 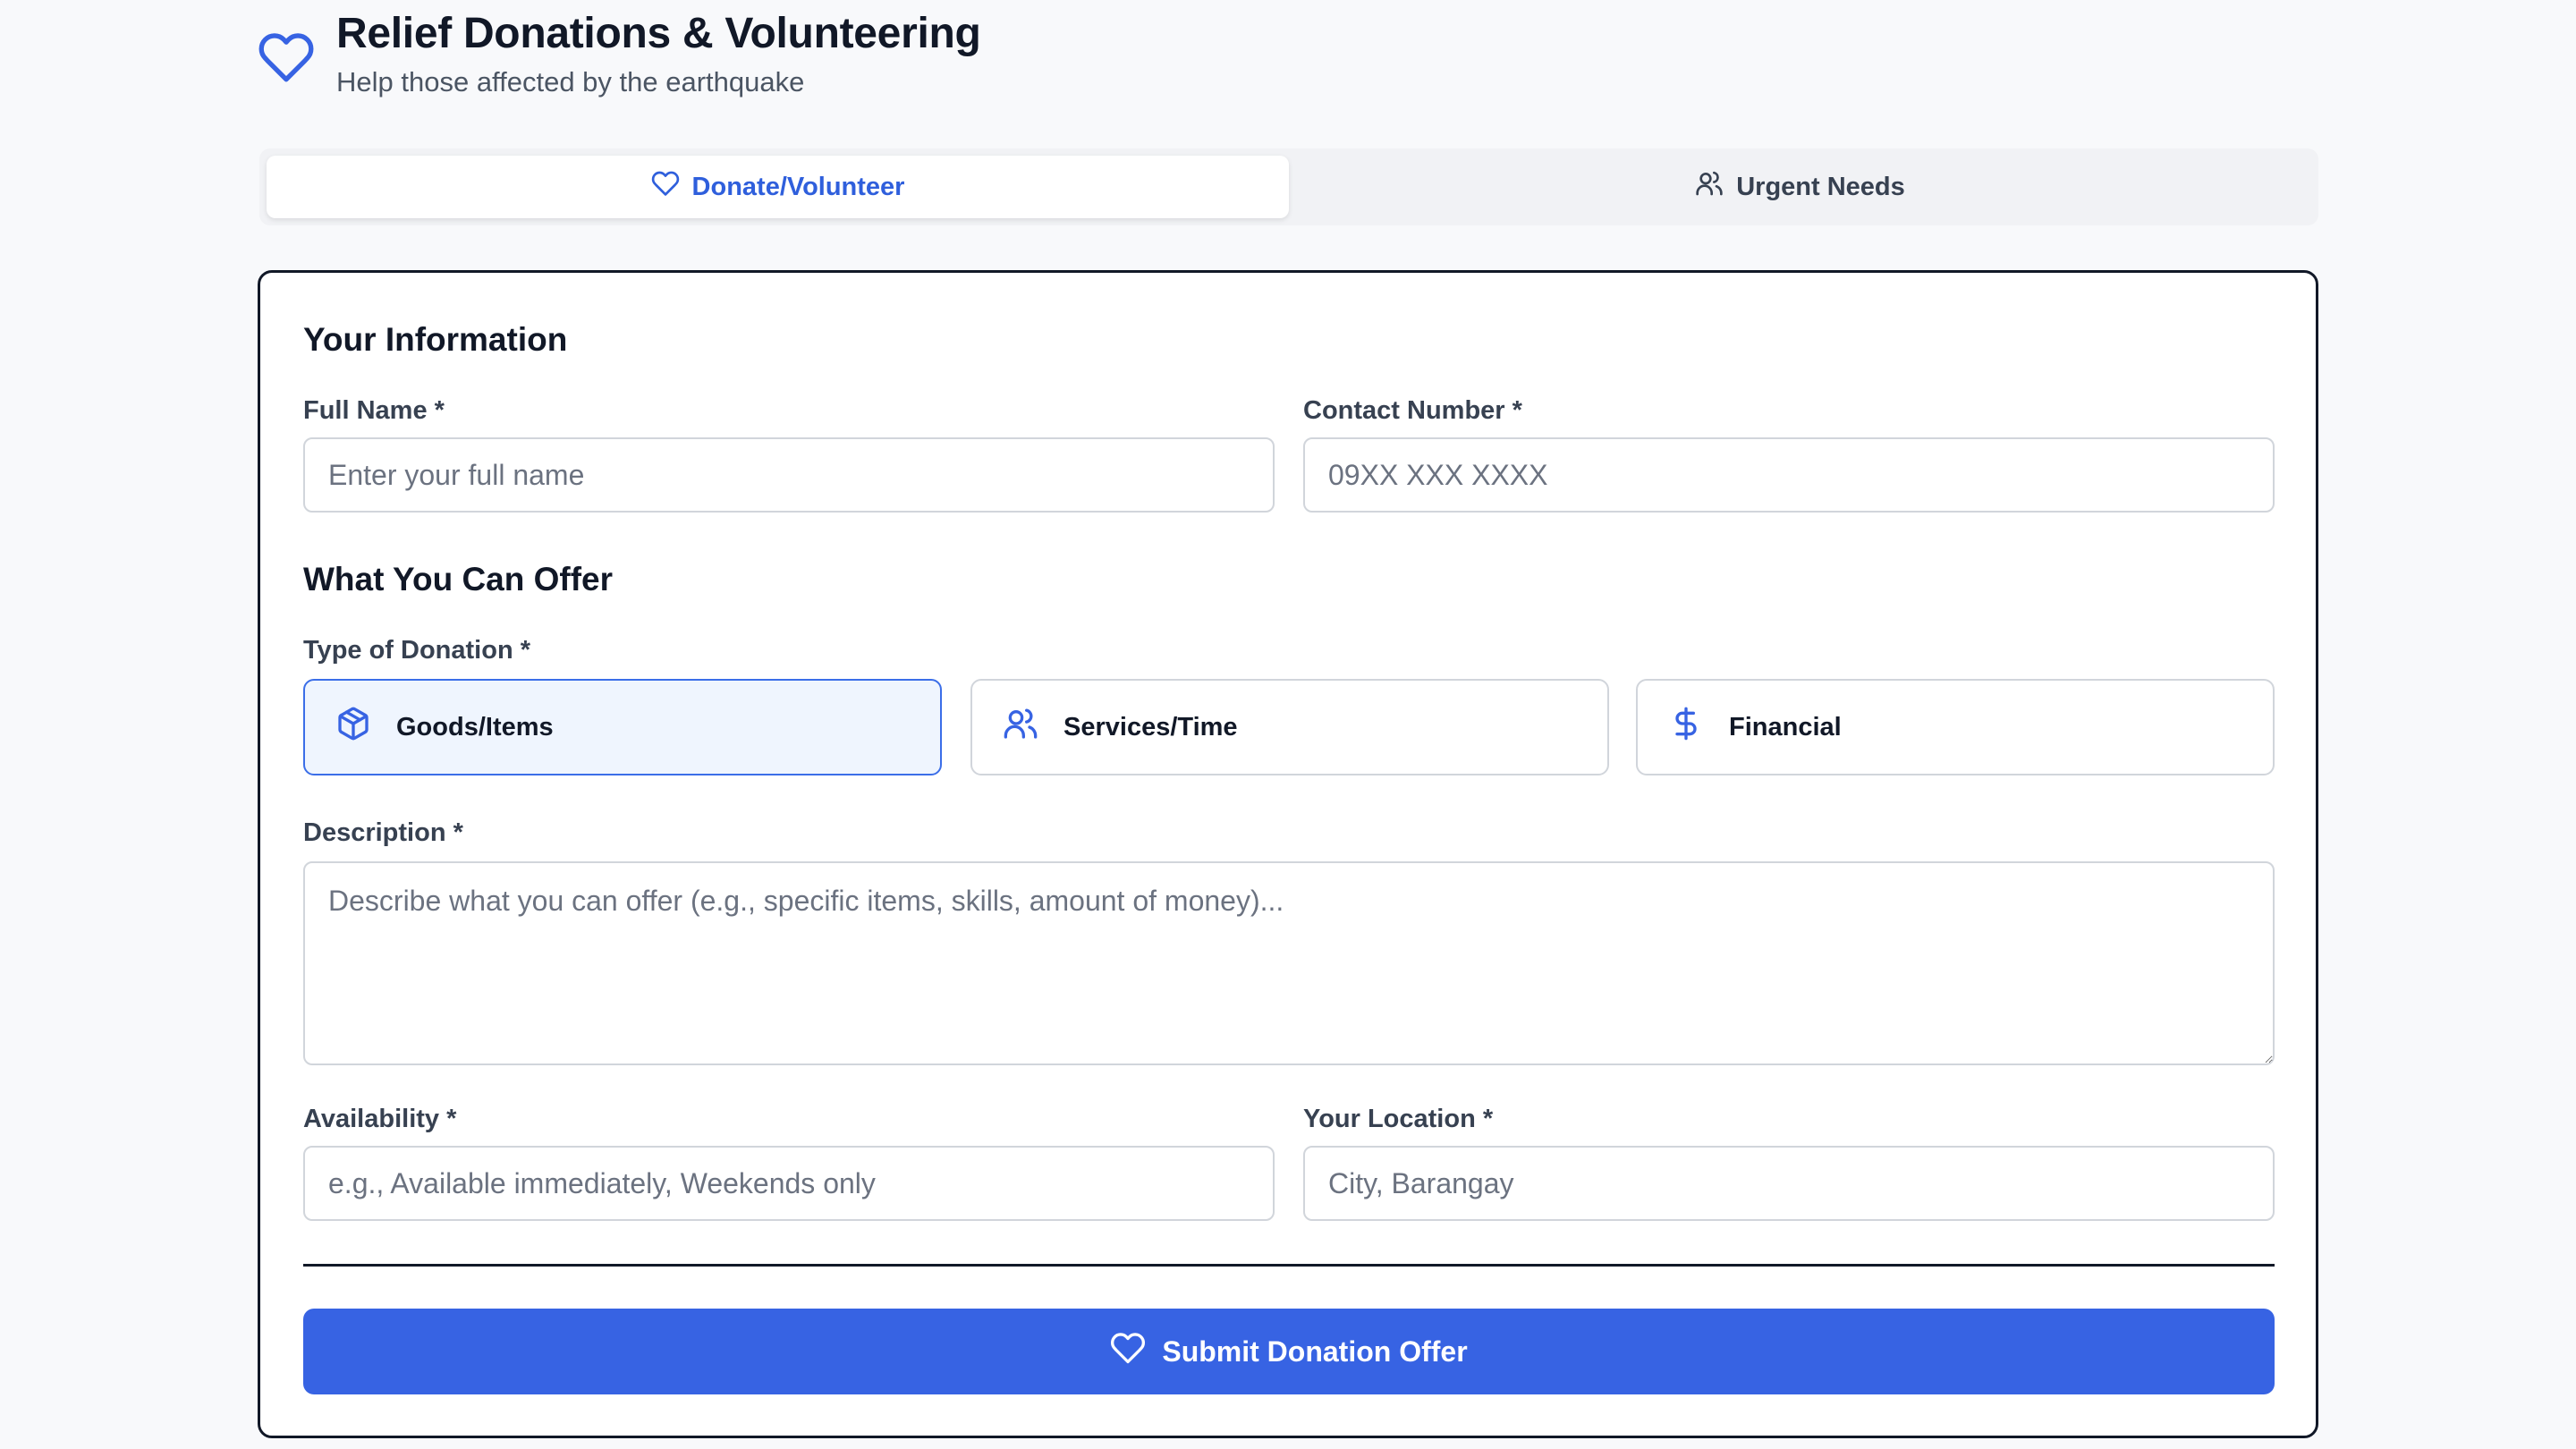 I want to click on tab-bar: Donate/Volunteer Urgent Needs, so click(x=1288, y=186).